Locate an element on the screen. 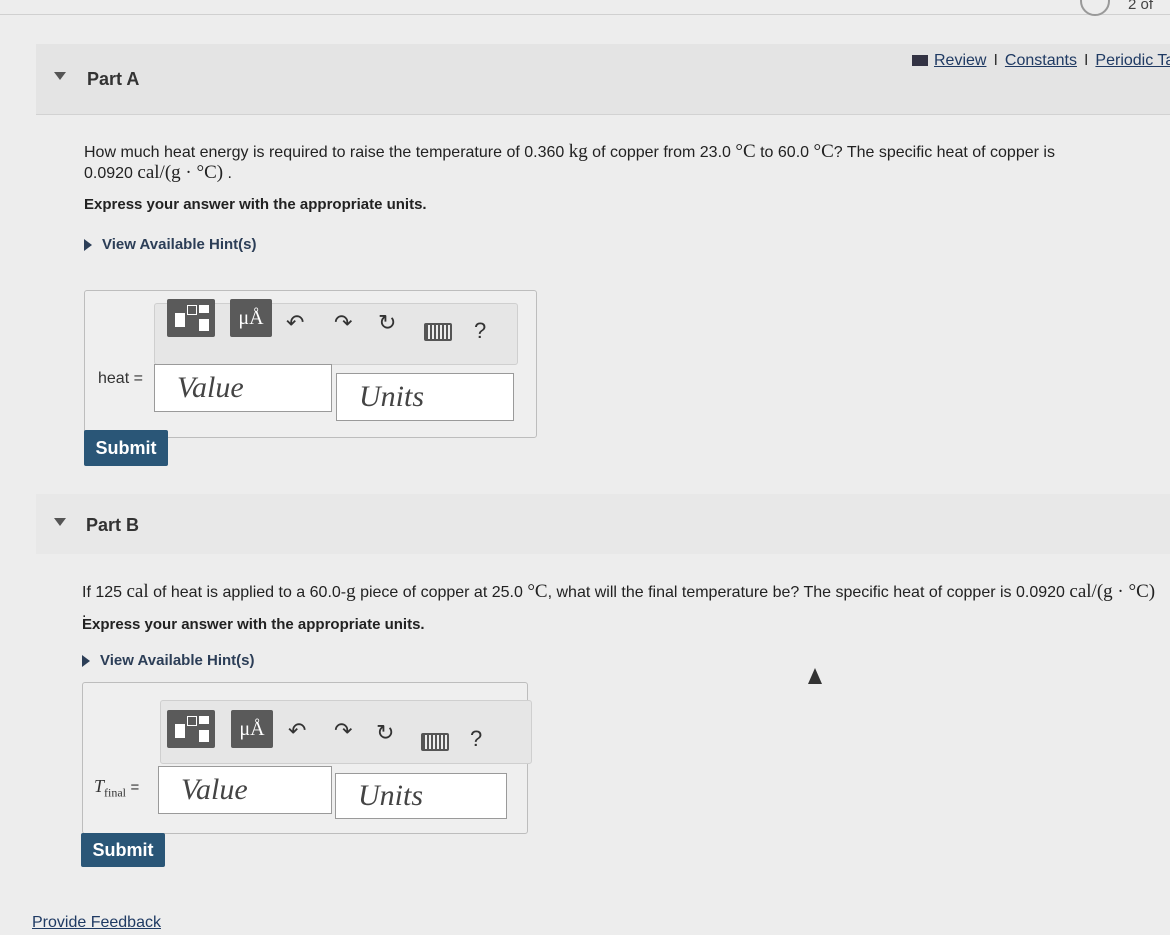  part-b-hint-toggle: View Available Hint(s) is located at coordinates (168, 660).